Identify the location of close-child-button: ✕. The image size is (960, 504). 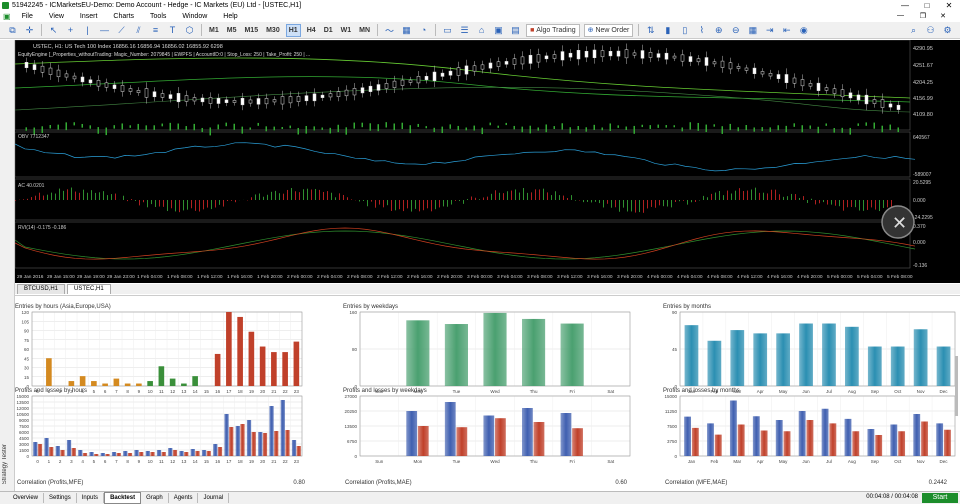
(943, 16).